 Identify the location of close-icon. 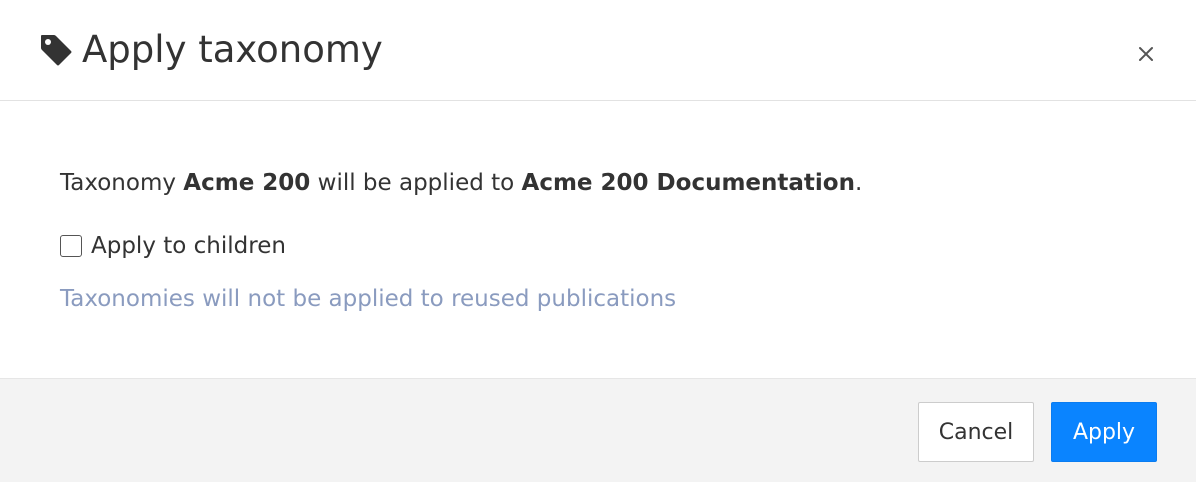
(1146, 54).